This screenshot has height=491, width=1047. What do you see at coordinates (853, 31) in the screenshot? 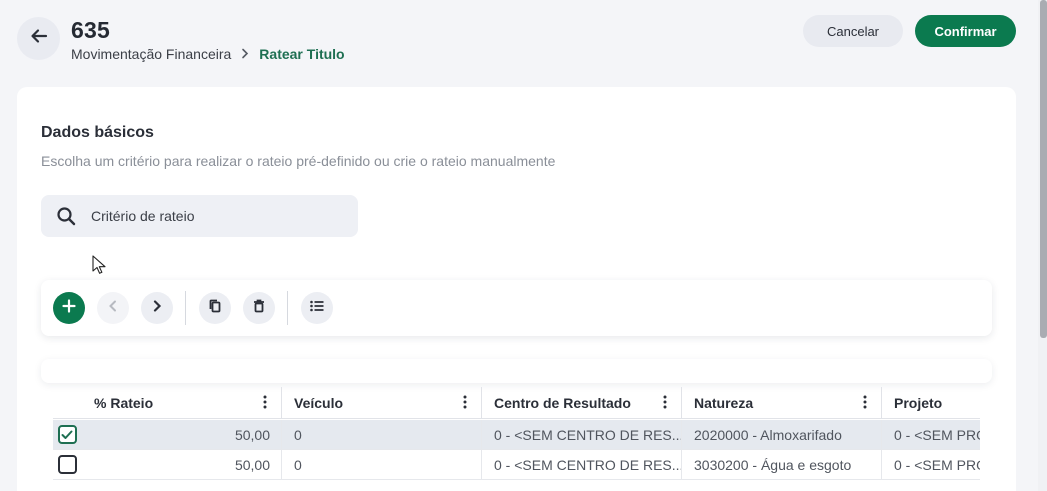
I see `cancel-button: Cancelar` at bounding box center [853, 31].